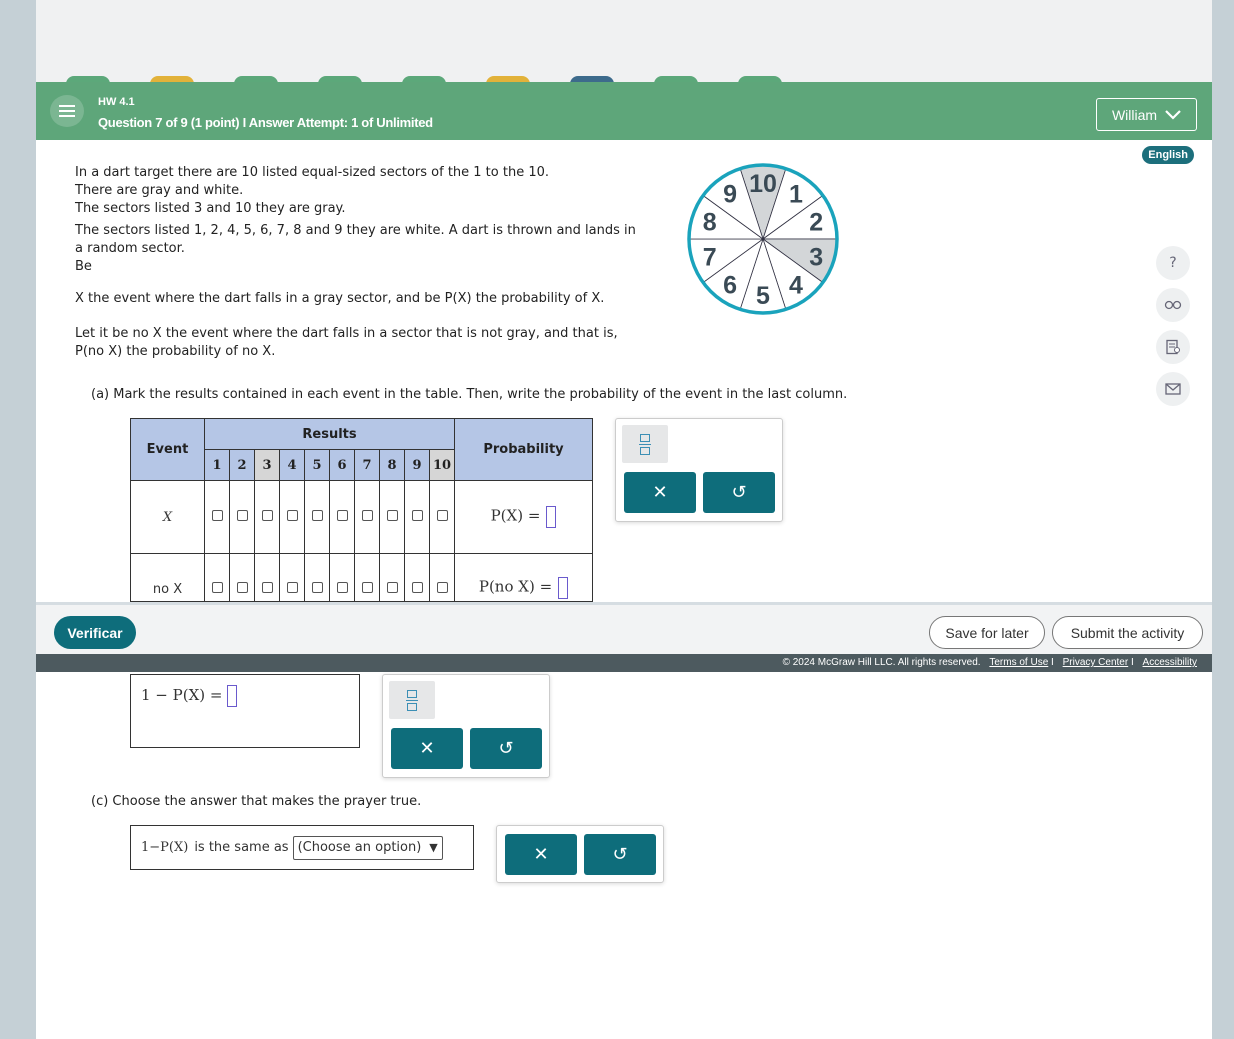 The height and width of the screenshot is (1039, 1234). Describe the element at coordinates (987, 632) in the screenshot. I see `save-for-later-button: Save for later` at that location.